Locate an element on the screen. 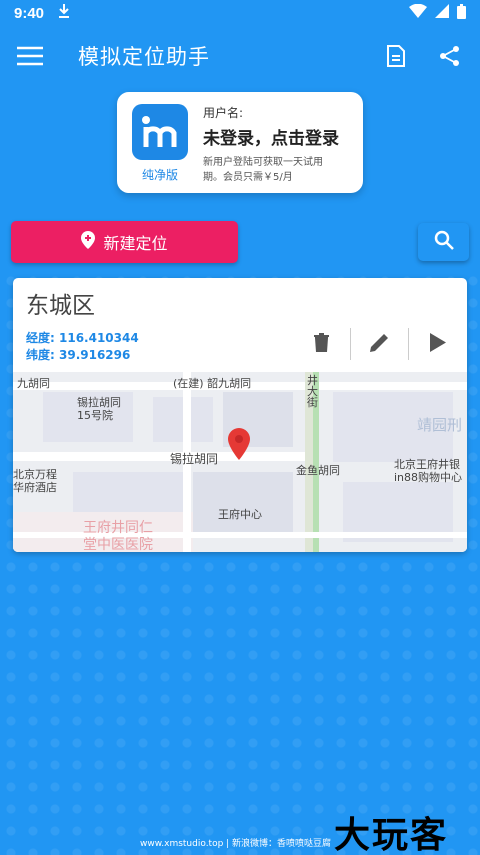  map-label: 井大街 is located at coordinates (312, 391).